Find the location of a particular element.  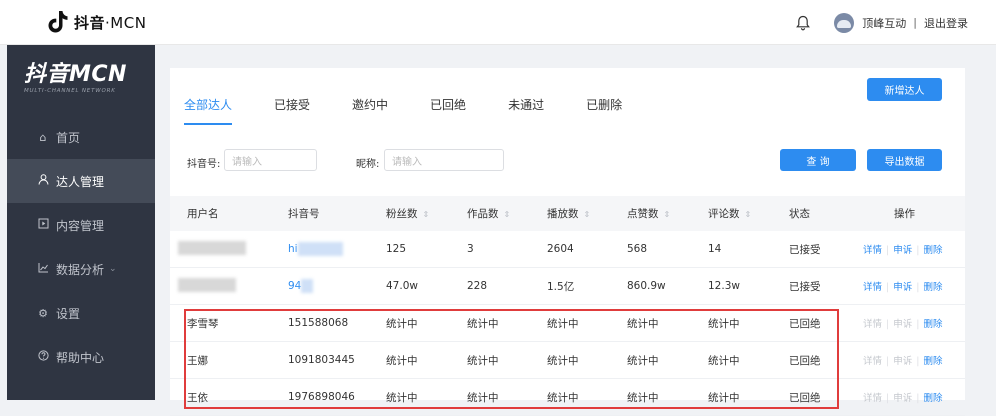

comments-cell: 14 is located at coordinates (715, 249).